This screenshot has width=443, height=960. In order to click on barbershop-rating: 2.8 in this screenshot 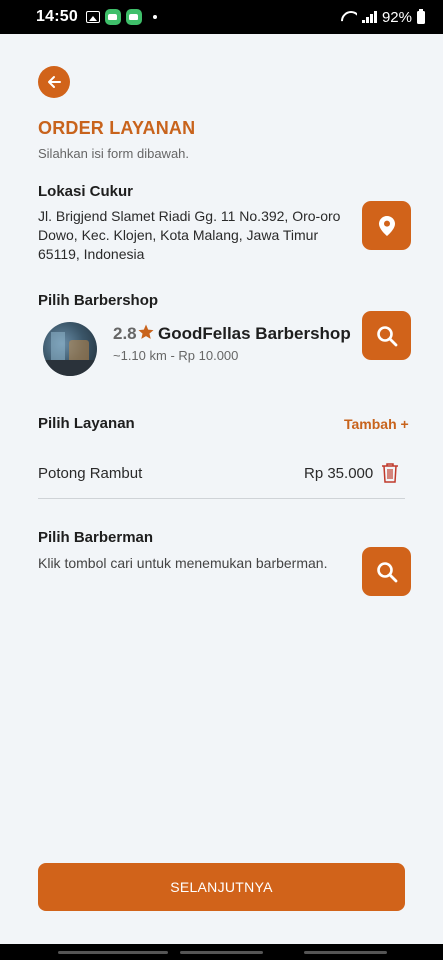, I will do `click(125, 333)`.